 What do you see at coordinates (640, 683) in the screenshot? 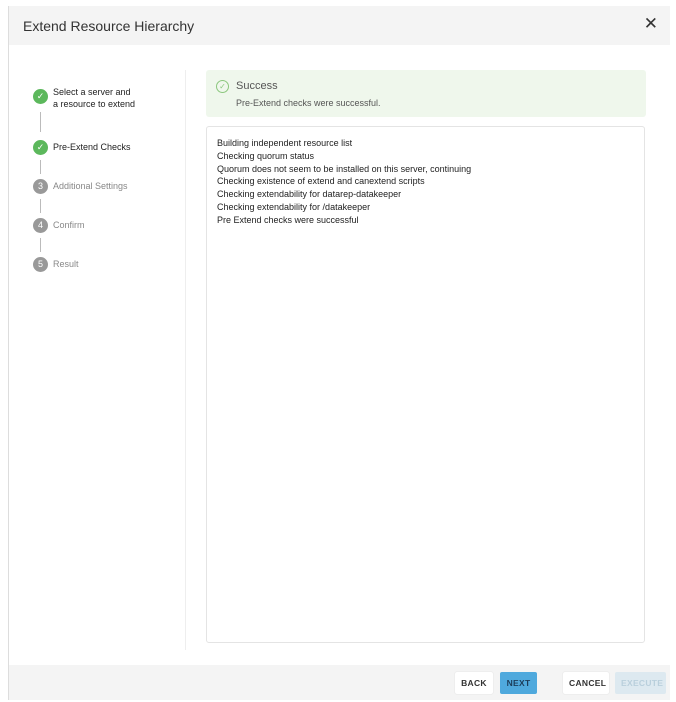
I see `execute-button: EXECUTE` at bounding box center [640, 683].